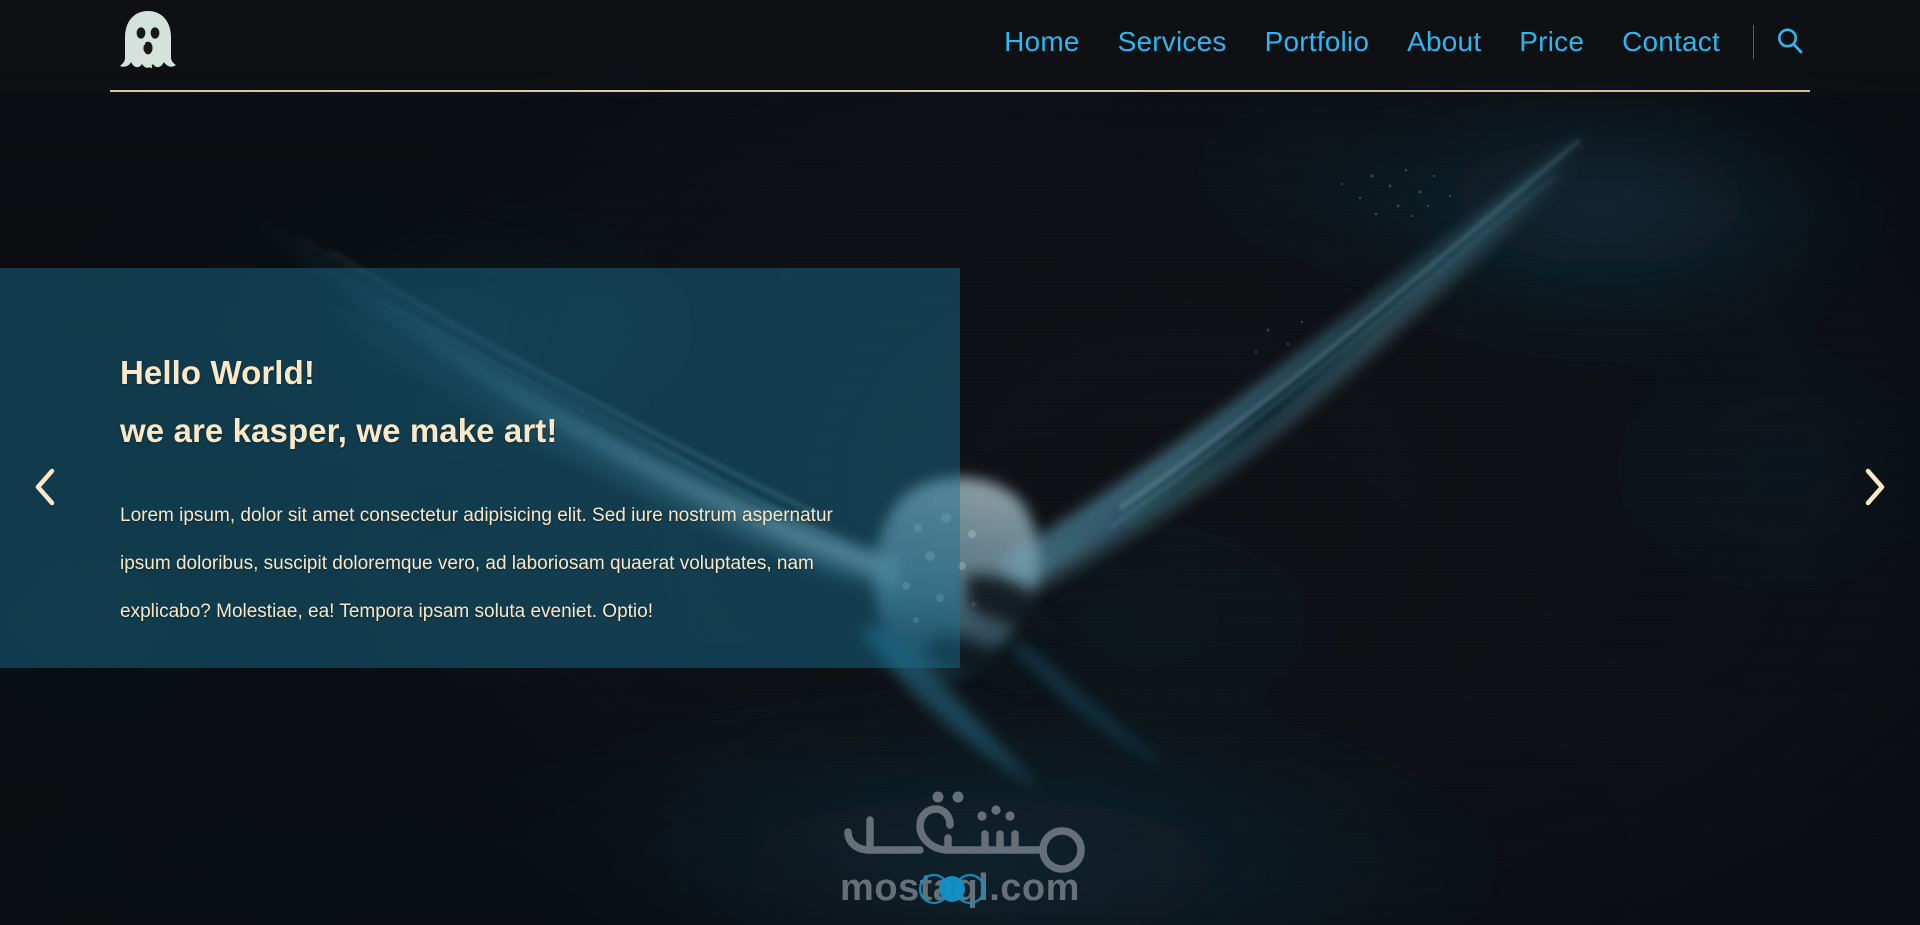 This screenshot has width=1920, height=925. Describe the element at coordinates (1172, 42) in the screenshot. I see `nav-link-services: Services` at that location.